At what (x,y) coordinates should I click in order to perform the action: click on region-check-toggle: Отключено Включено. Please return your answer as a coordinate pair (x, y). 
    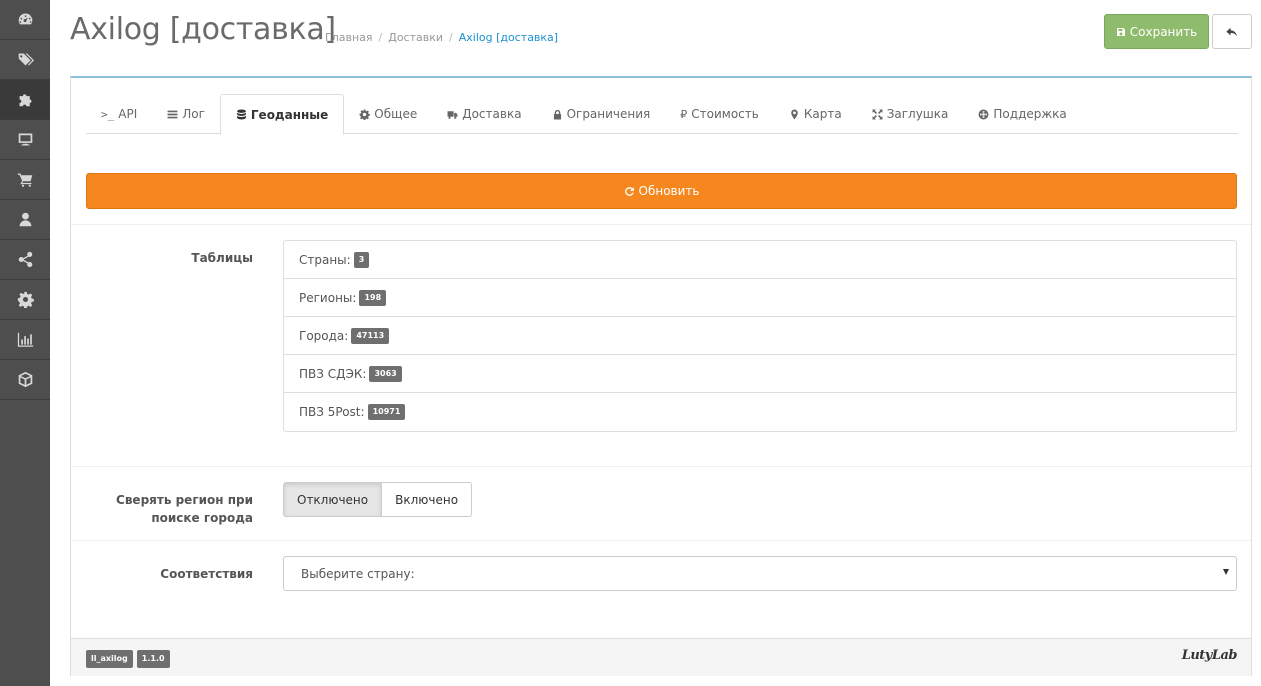
    Looking at the image, I should click on (378, 499).